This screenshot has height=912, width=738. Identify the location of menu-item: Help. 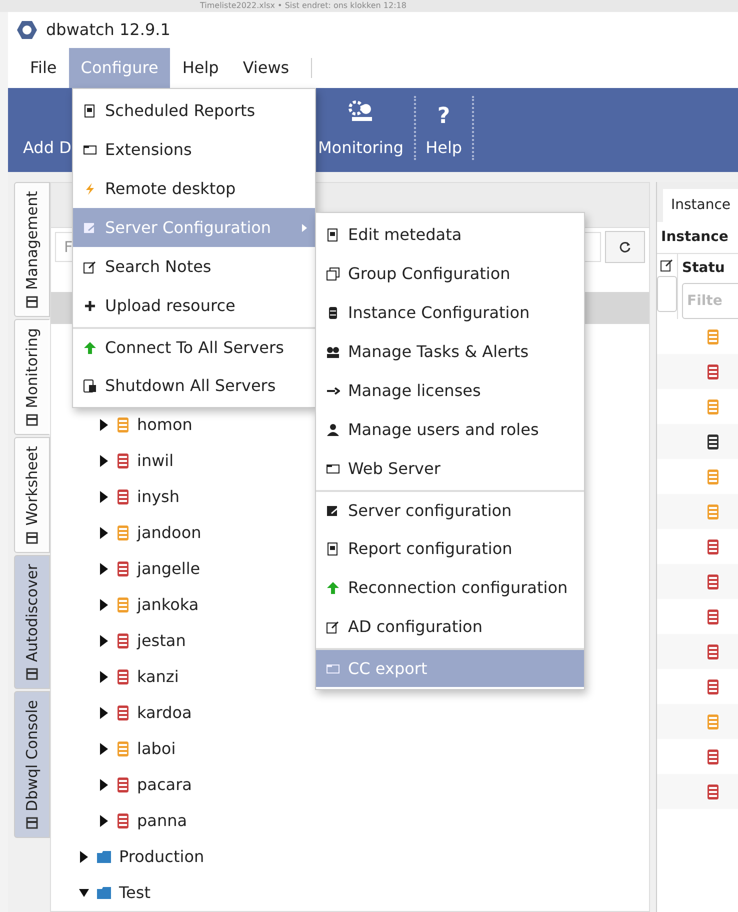
(200, 68).